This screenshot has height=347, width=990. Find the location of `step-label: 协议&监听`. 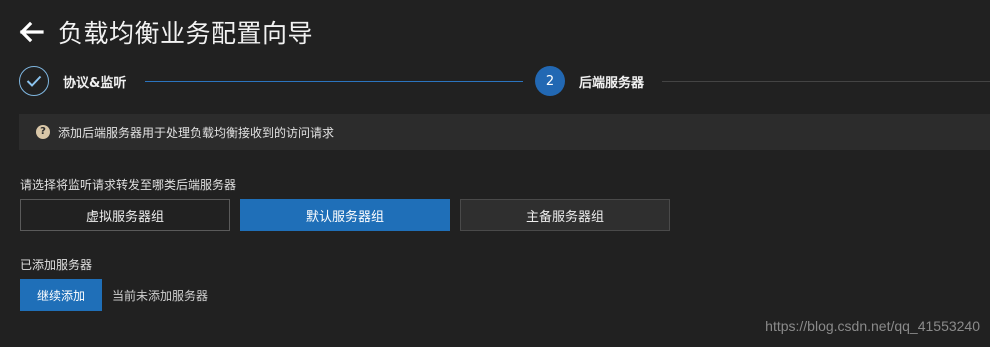

step-label: 协议&监听 is located at coordinates (95, 83).